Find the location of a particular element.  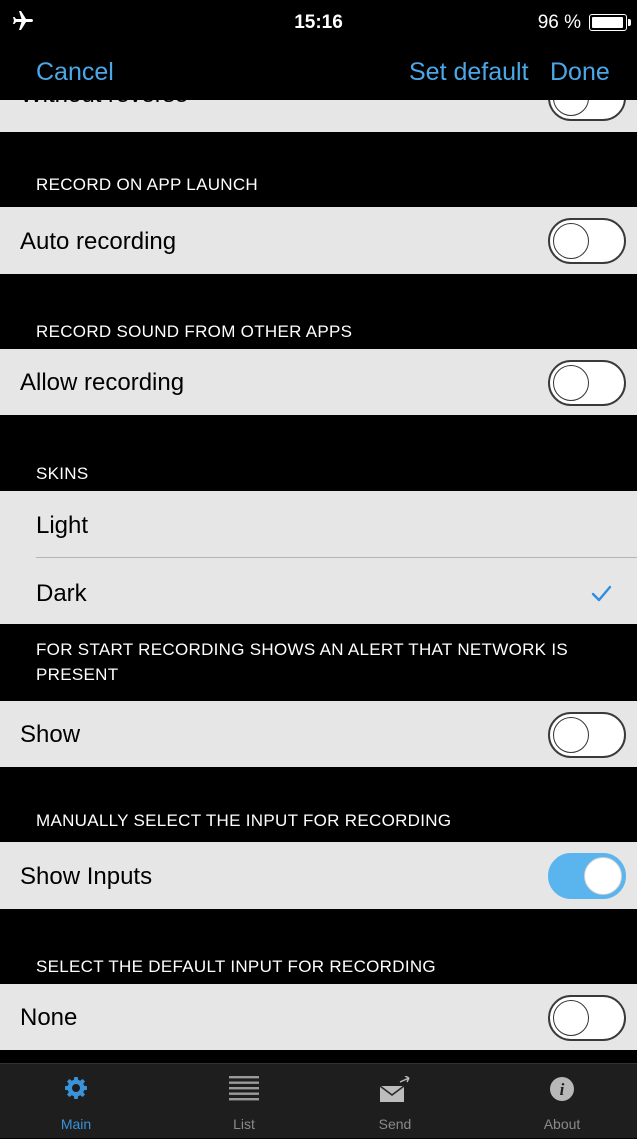

cancel-button: Cancel is located at coordinates (75, 72).